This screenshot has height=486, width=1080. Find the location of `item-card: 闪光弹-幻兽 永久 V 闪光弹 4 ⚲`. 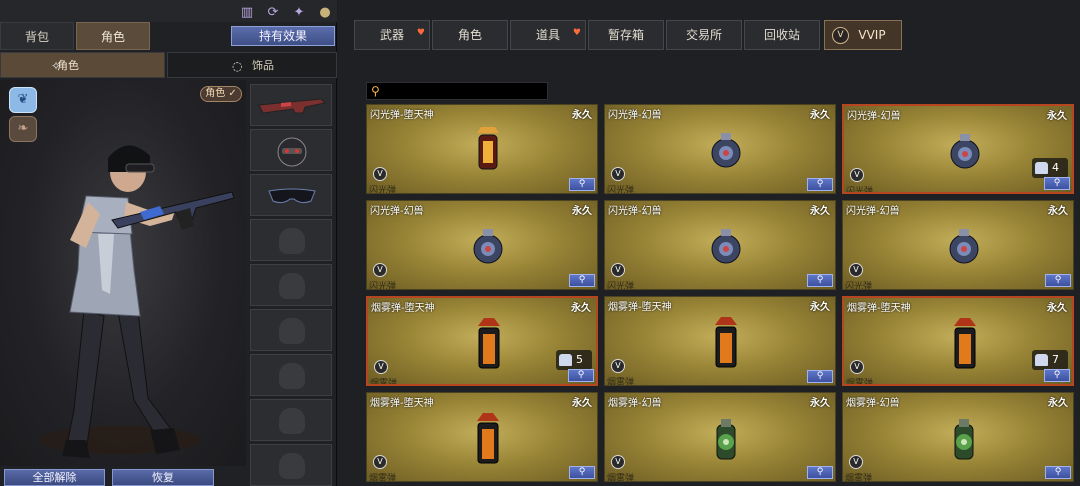

item-card: 闪光弹-幻兽 永久 V 闪光弹 4 ⚲ is located at coordinates (958, 149).